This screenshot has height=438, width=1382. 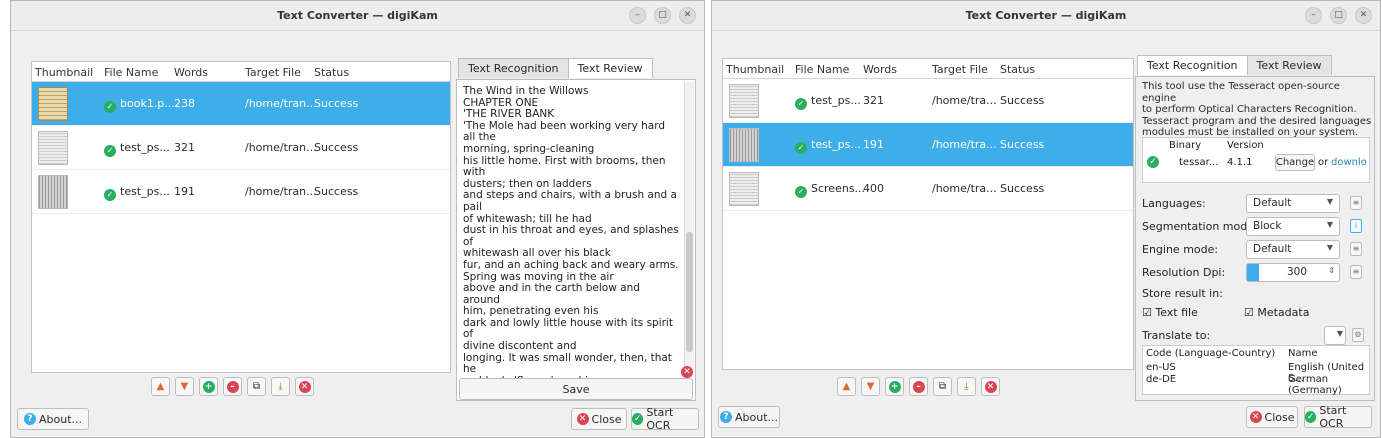 I want to click on download-link: downlo, so click(x=1349, y=162).